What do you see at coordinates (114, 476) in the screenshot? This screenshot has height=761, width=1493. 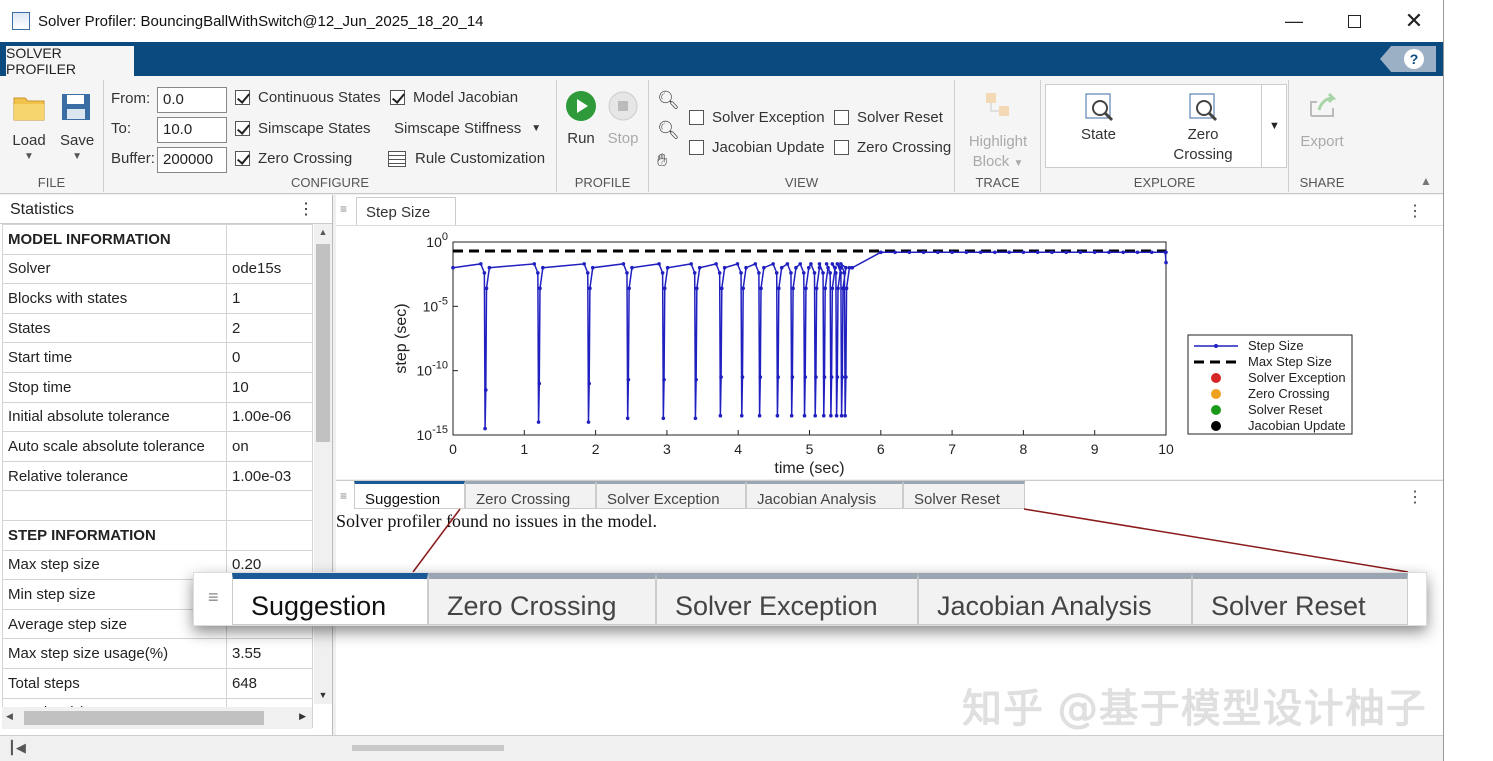 I see `statistics-key: Relative tolerance` at bounding box center [114, 476].